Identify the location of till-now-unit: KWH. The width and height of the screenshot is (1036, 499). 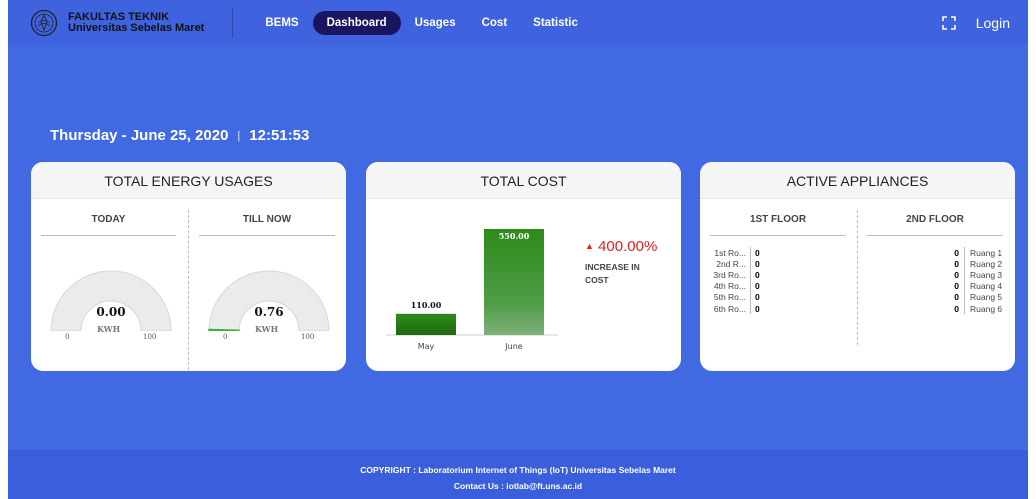
(267, 329).